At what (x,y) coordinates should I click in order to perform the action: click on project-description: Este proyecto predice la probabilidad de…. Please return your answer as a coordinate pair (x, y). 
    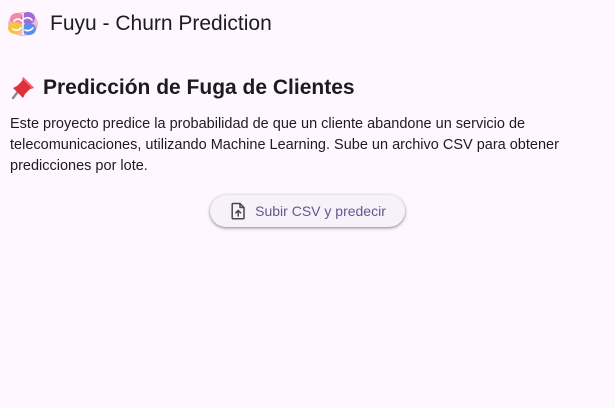
    Looking at the image, I should click on (284, 145).